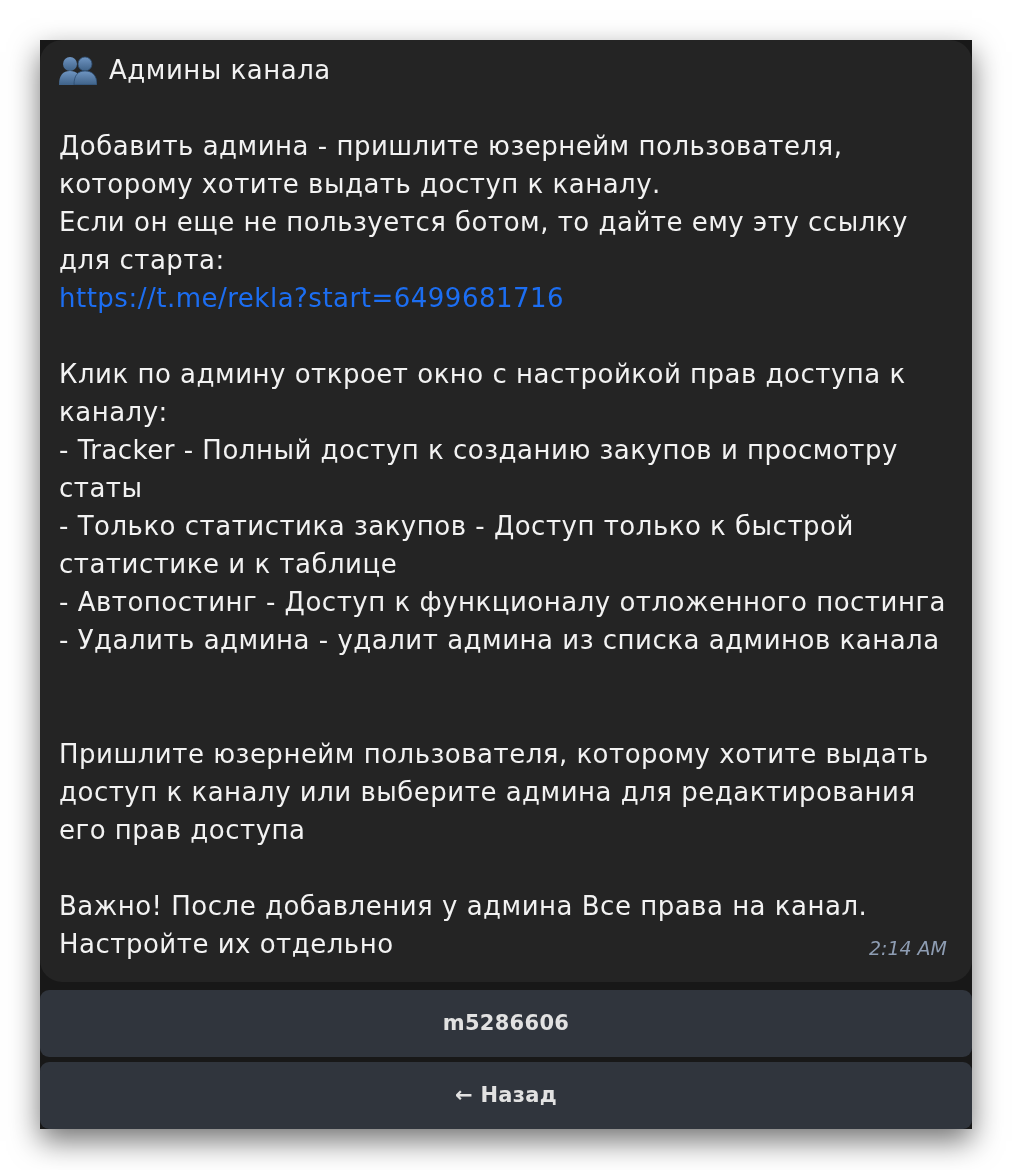 The image size is (1012, 1170). I want to click on message-text: Пришлите юзернейм пользователя, которому хотите выдать доступ к каналу или выберите админа для редактирования его прав доступа, so click(494, 792).